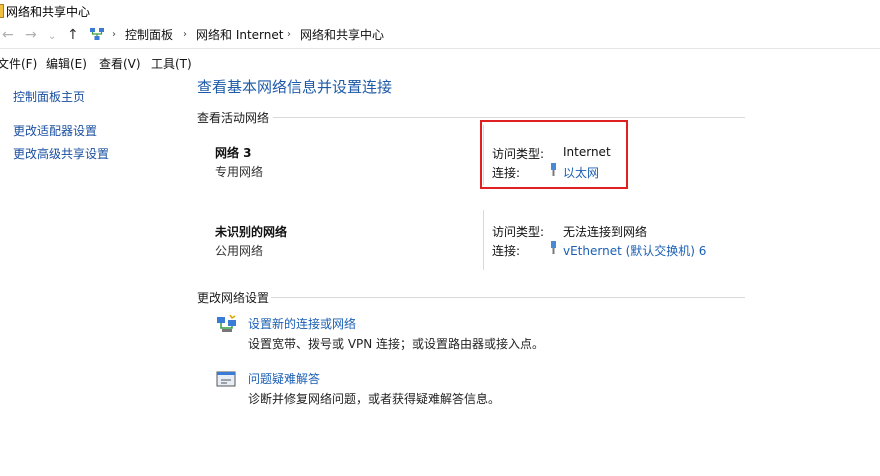  I want to click on sidebar-link-control-panel-home: 控制面板主页, so click(49, 96).